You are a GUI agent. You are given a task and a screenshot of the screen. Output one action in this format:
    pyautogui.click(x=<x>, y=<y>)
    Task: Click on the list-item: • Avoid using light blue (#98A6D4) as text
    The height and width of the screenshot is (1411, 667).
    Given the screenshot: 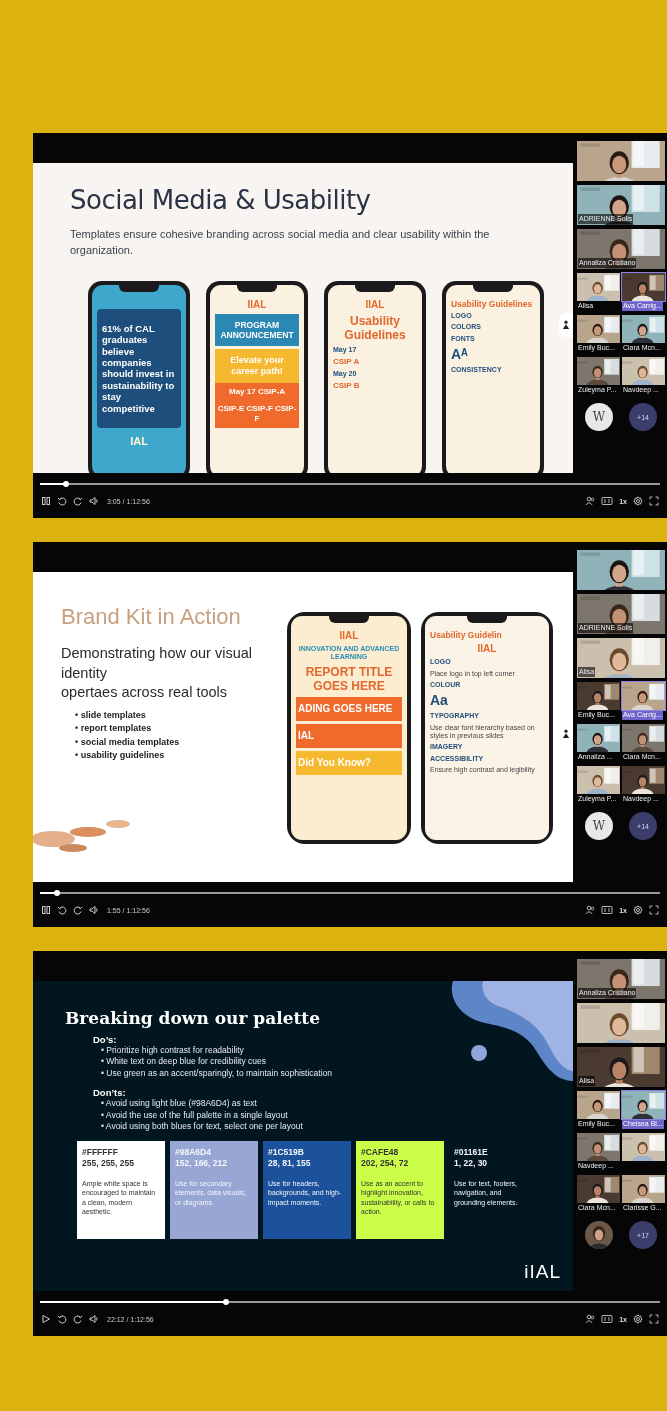 What is the action you would take?
    pyautogui.click(x=179, y=1104)
    